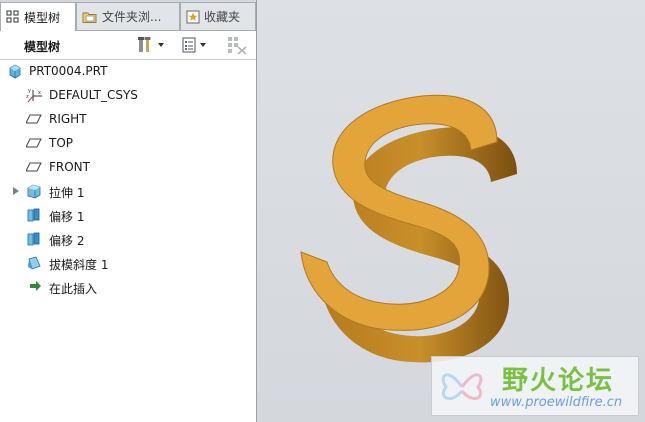 The width and height of the screenshot is (645, 422). What do you see at coordinates (558, 381) in the screenshot?
I see `watermark-title: 野火论坛` at bounding box center [558, 381].